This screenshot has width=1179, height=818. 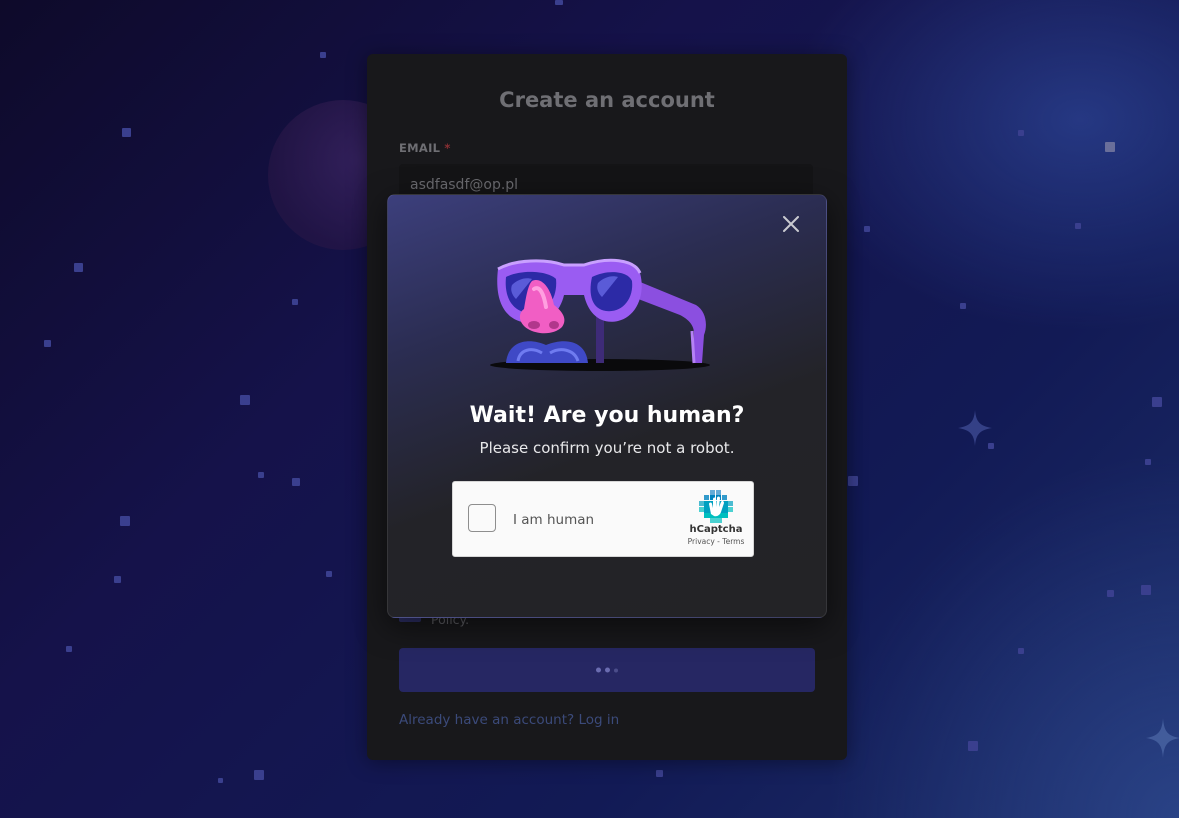 What do you see at coordinates (603, 519) in the screenshot?
I see `hcaptcha-widget: I am human hCaptcha Privacy - Terms` at bounding box center [603, 519].